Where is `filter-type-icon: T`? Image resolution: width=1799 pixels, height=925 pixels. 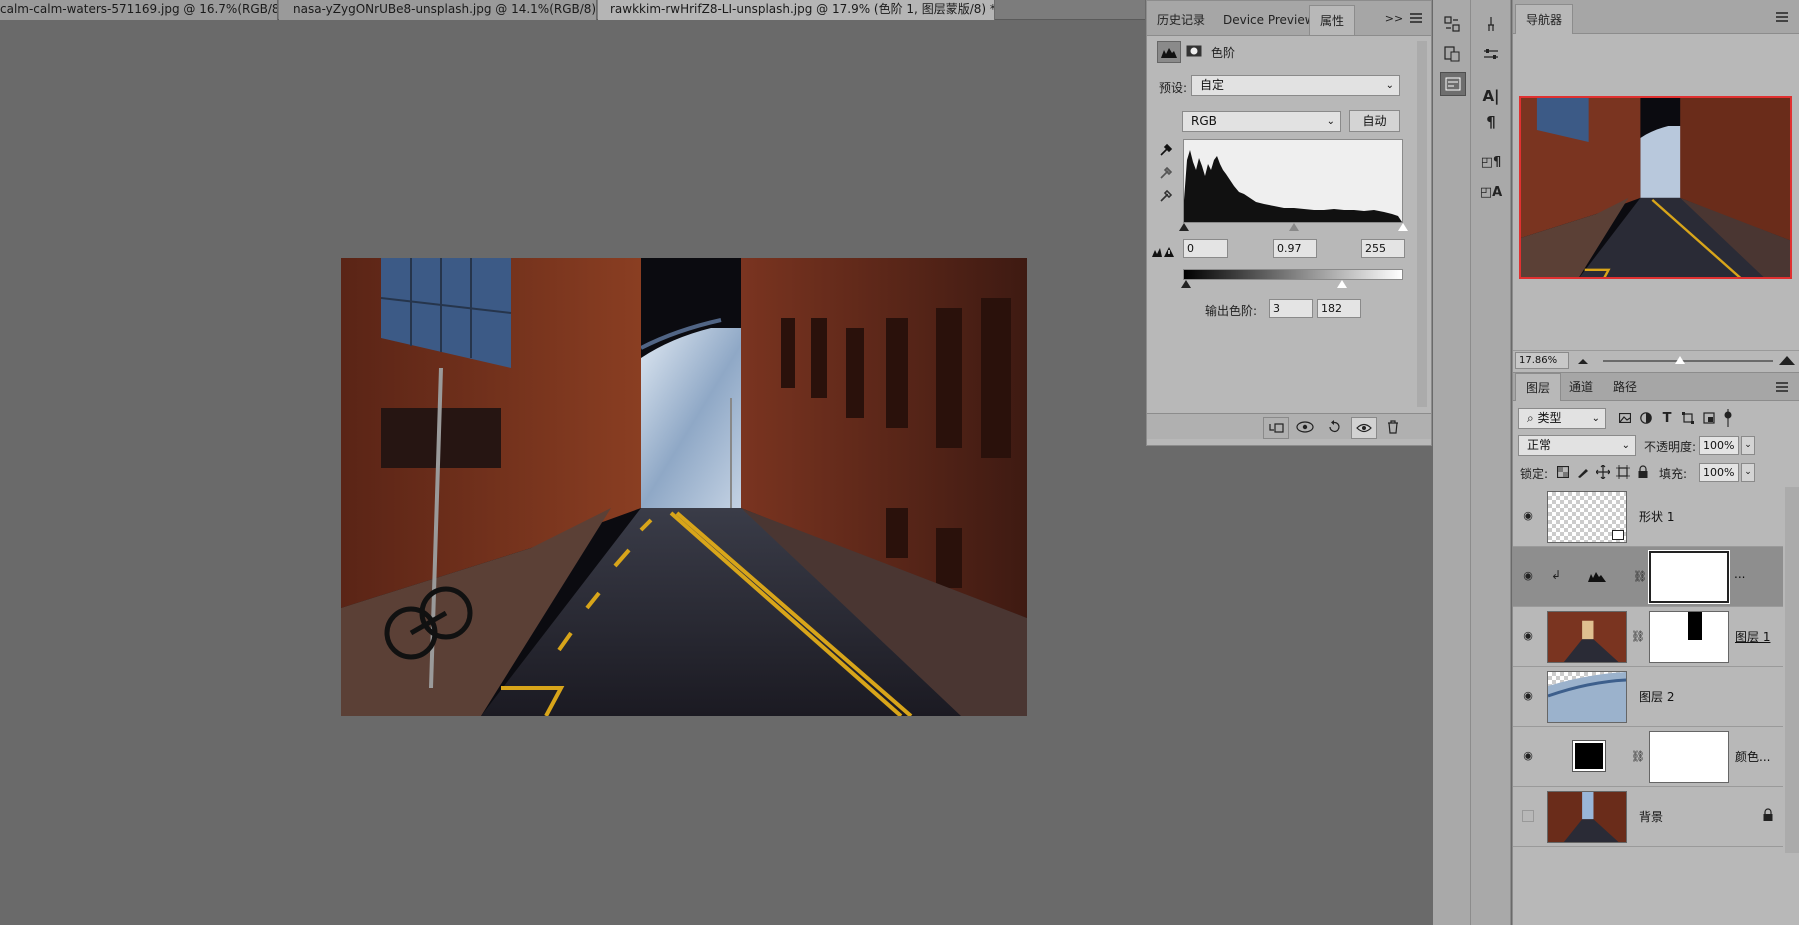 filter-type-icon: T is located at coordinates (1667, 418).